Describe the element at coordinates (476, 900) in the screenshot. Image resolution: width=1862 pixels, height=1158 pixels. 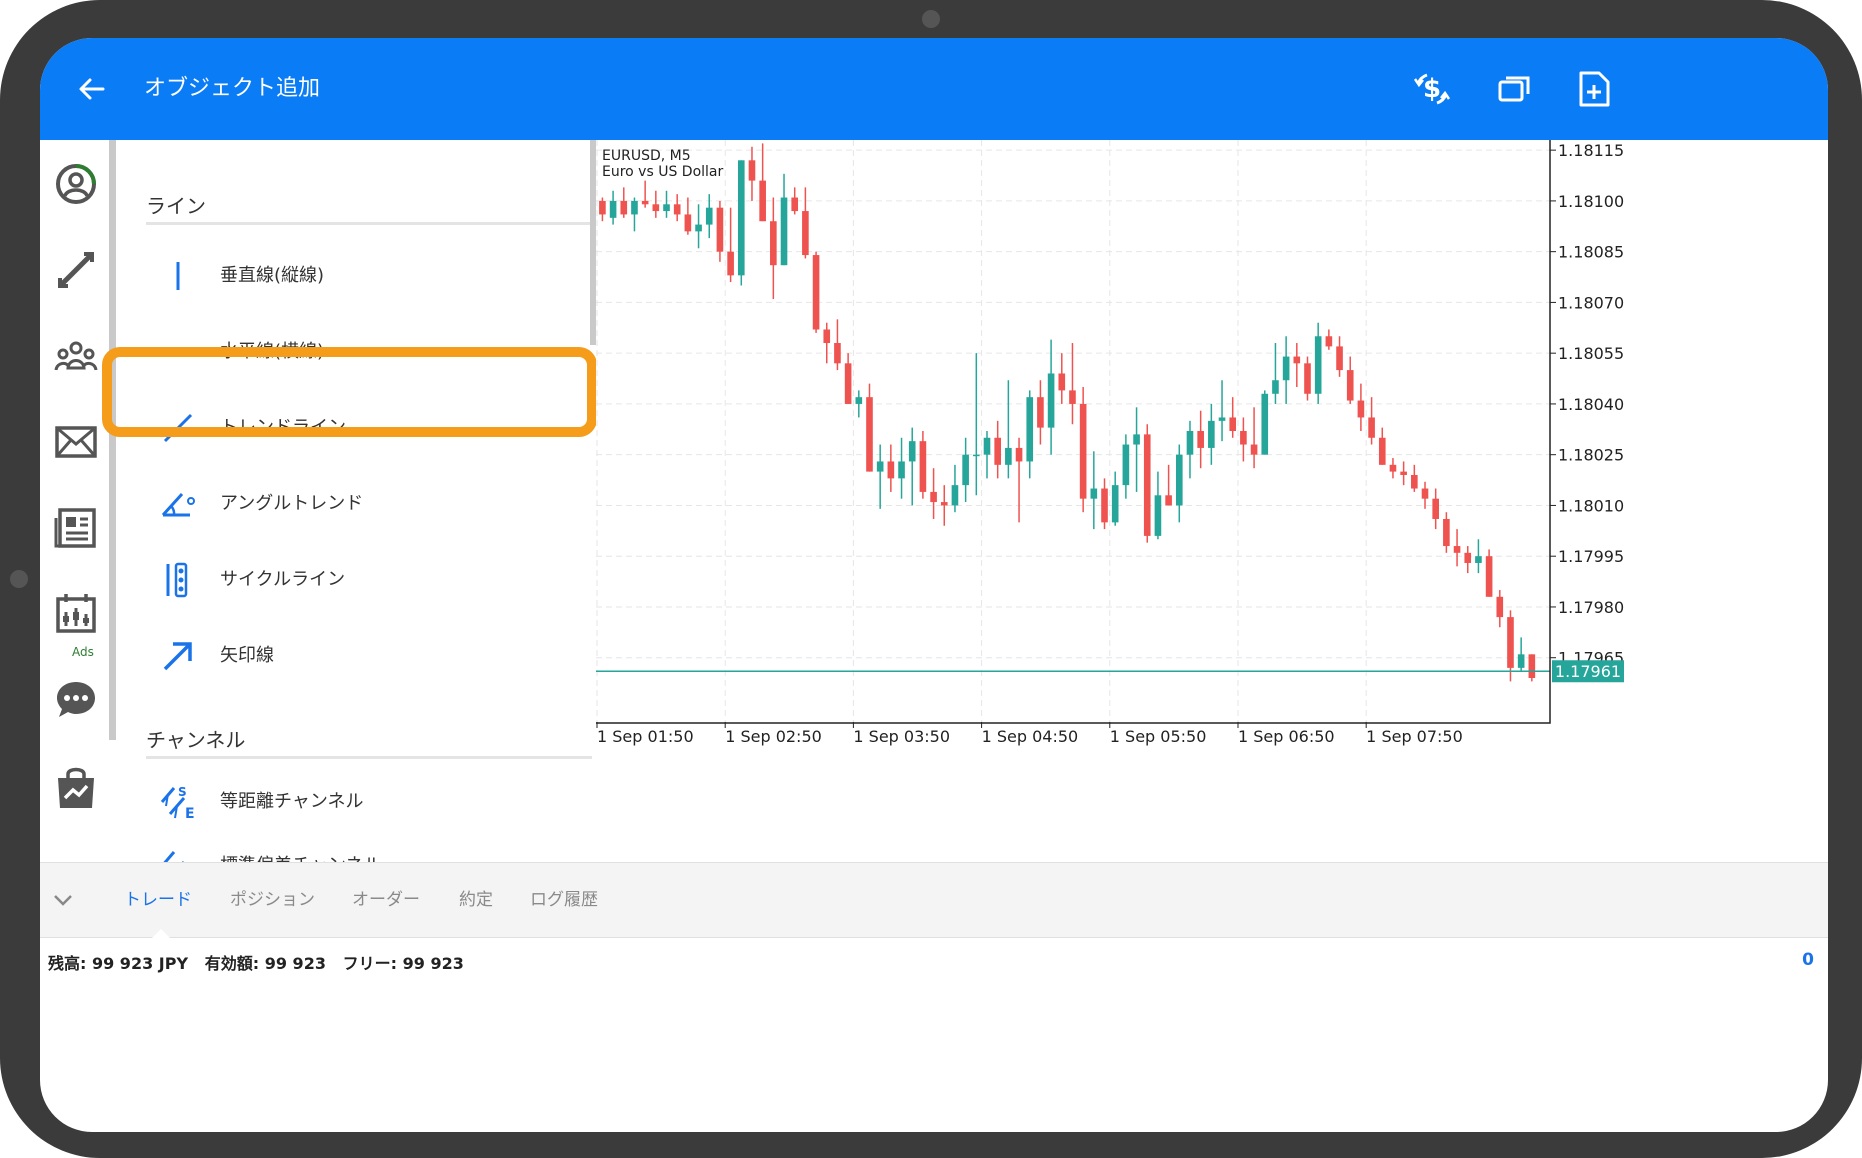
I see `tab-deals: 約定` at that location.